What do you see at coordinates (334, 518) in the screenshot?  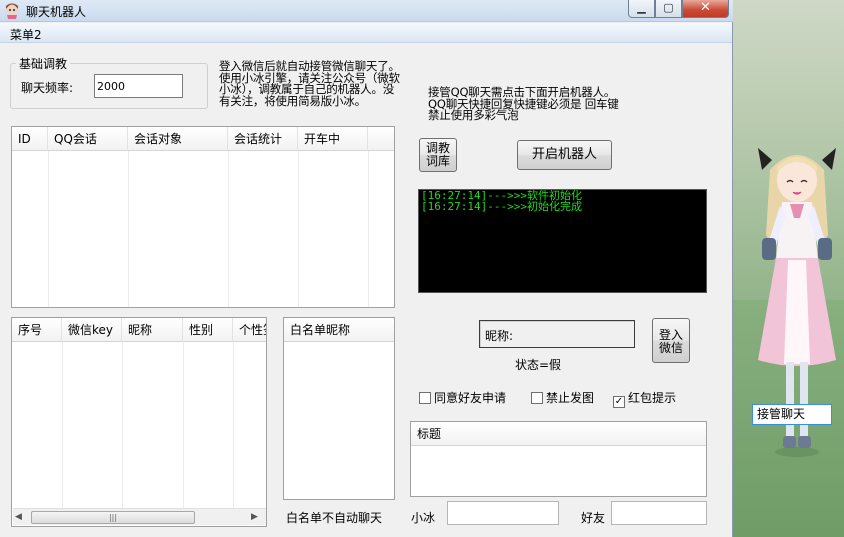 I see `whitelist-caption: 白名单不自动聊天` at bounding box center [334, 518].